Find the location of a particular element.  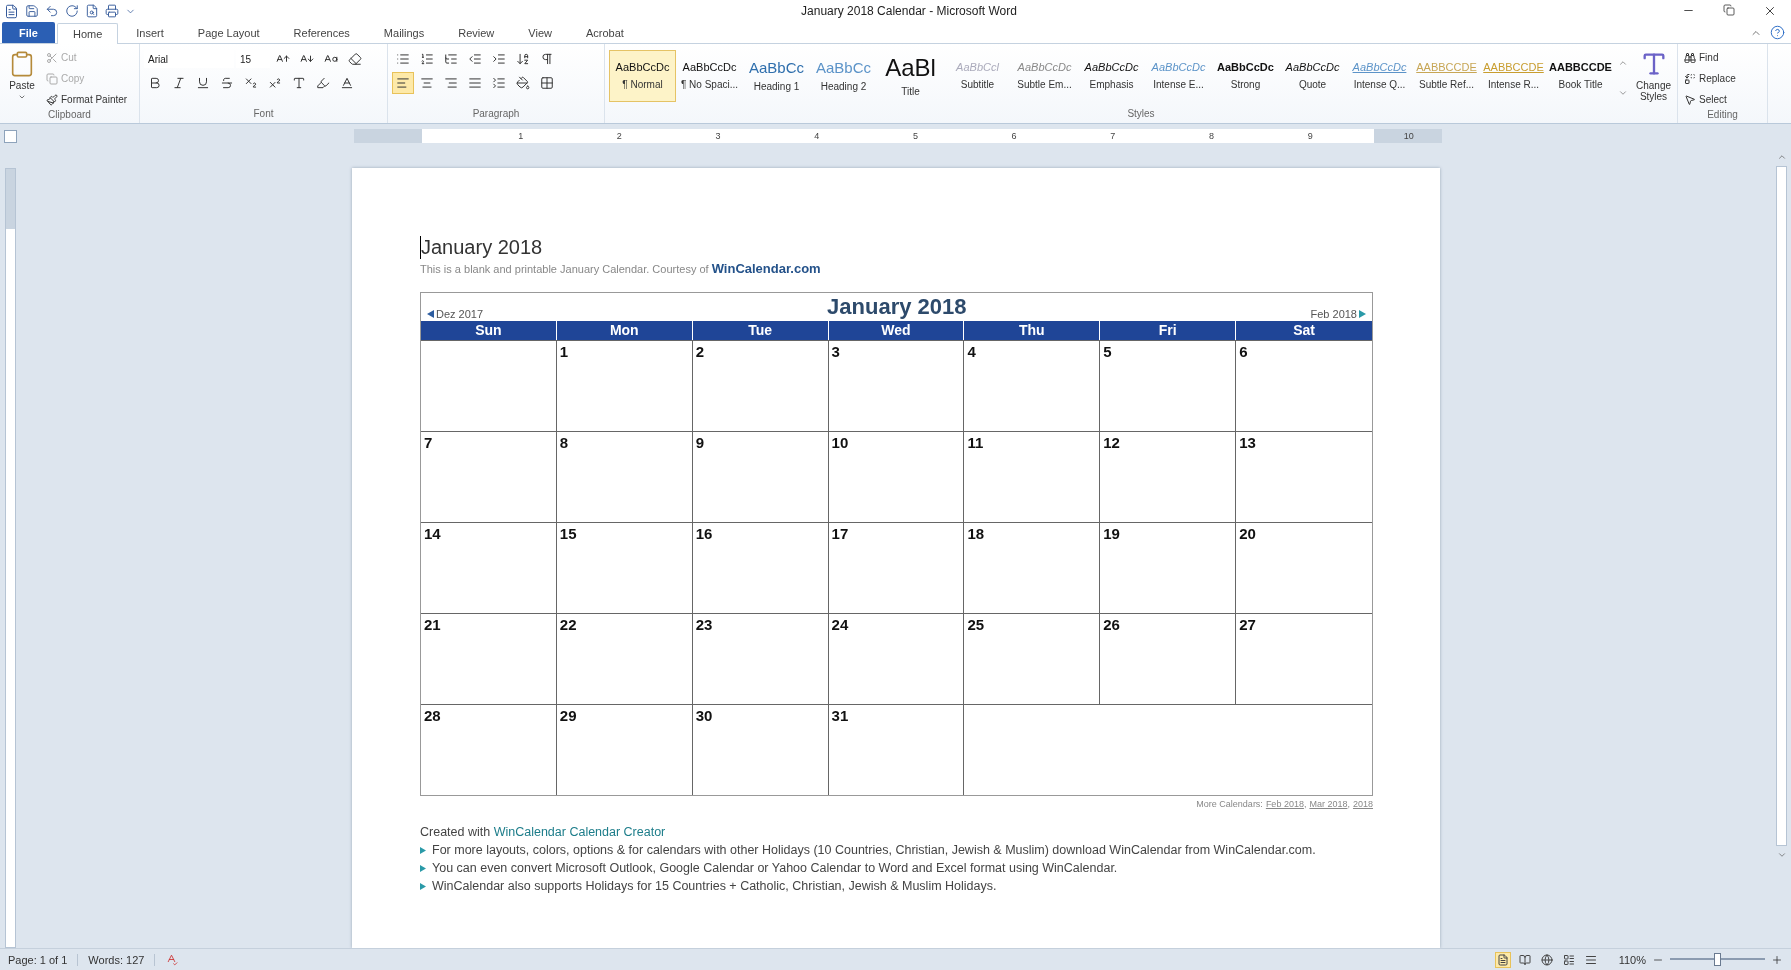

prev-month-link: Dez 2017 is located at coordinates (455, 314).